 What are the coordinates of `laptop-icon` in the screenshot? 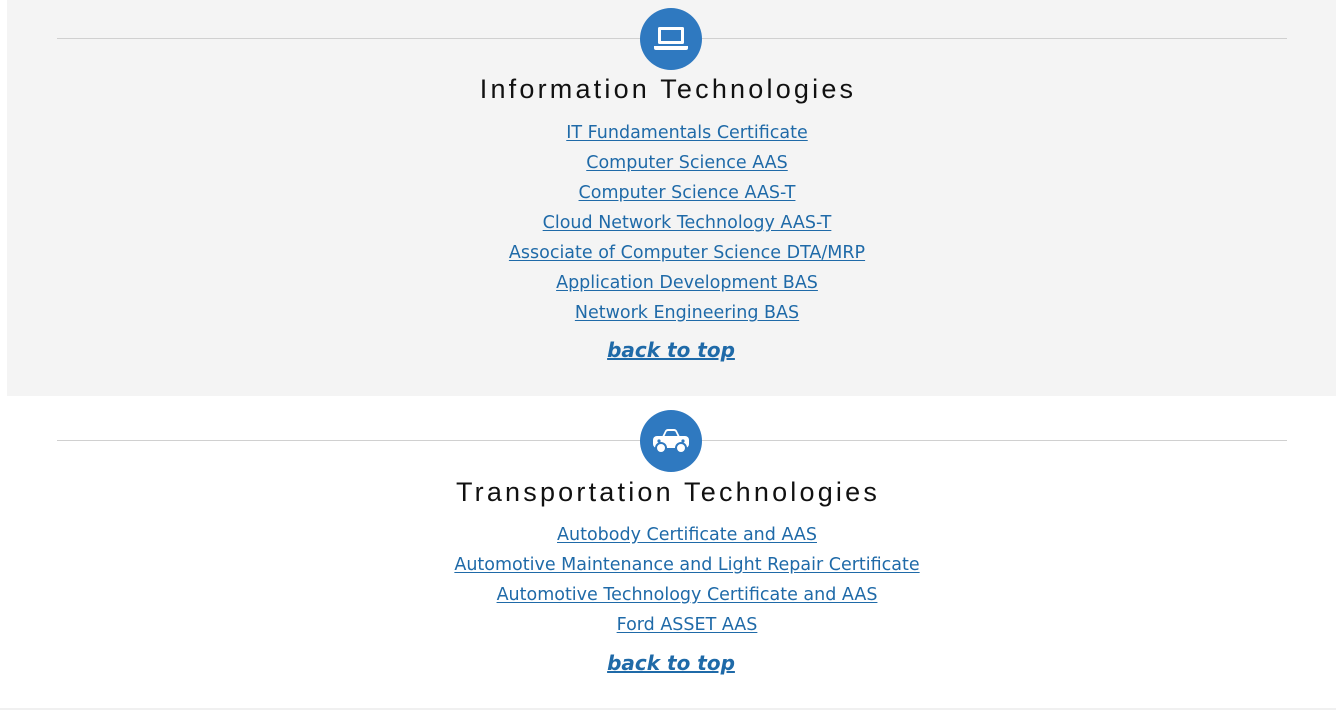 It's located at (671, 39).